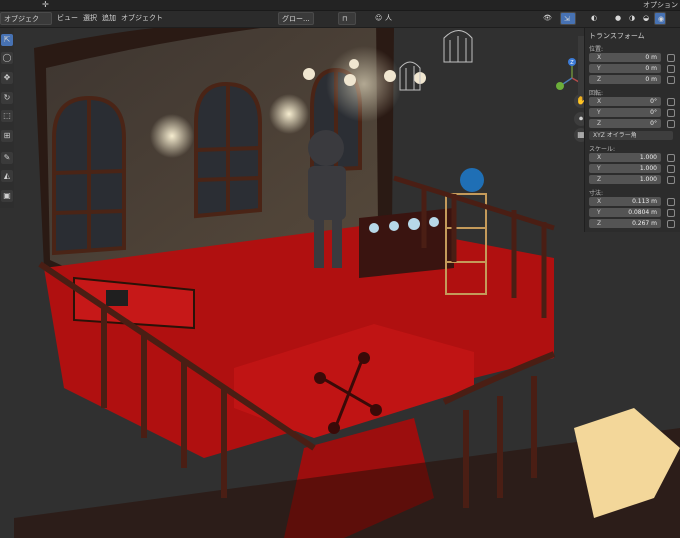  Describe the element at coordinates (67, 18) in the screenshot. I see `menu-view: ビュー` at that location.